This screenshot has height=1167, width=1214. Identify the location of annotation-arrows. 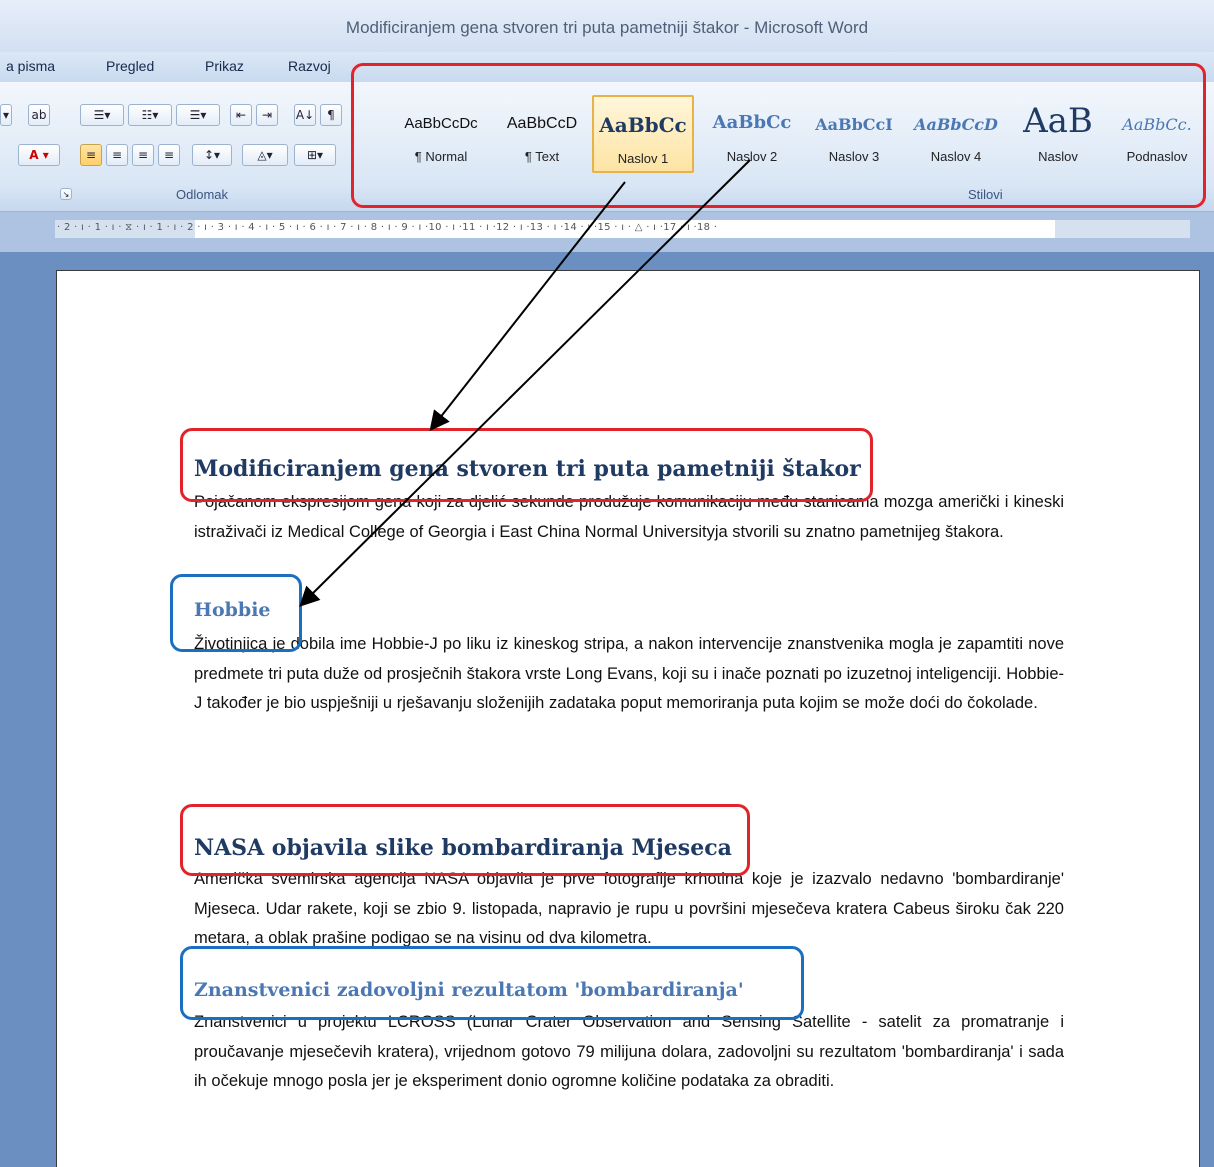
(525, 383).